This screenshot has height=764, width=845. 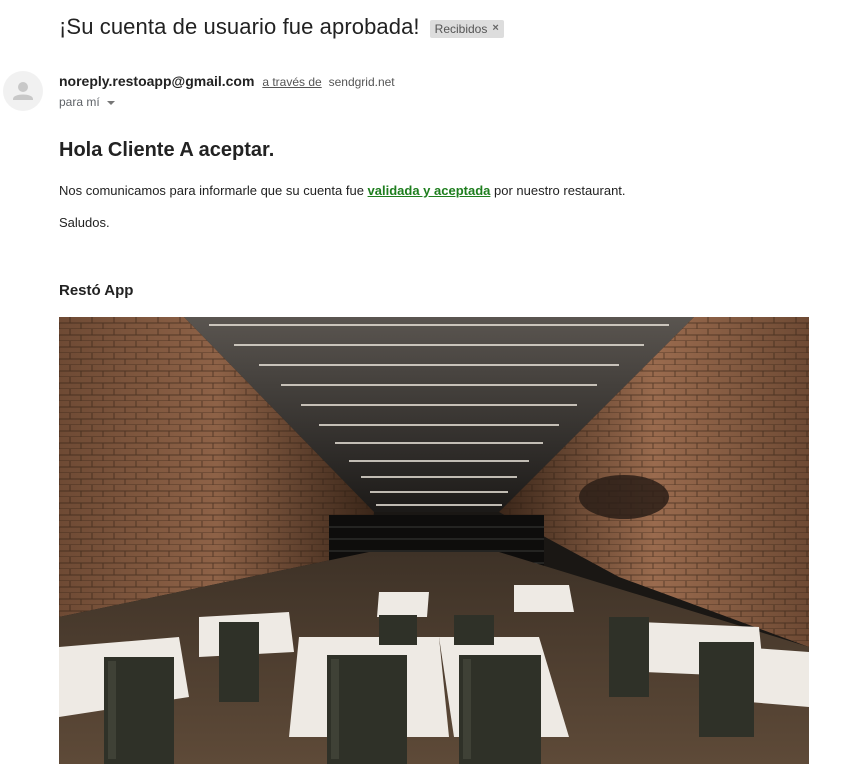 I want to click on recipient-line: para mí, so click(x=87, y=102).